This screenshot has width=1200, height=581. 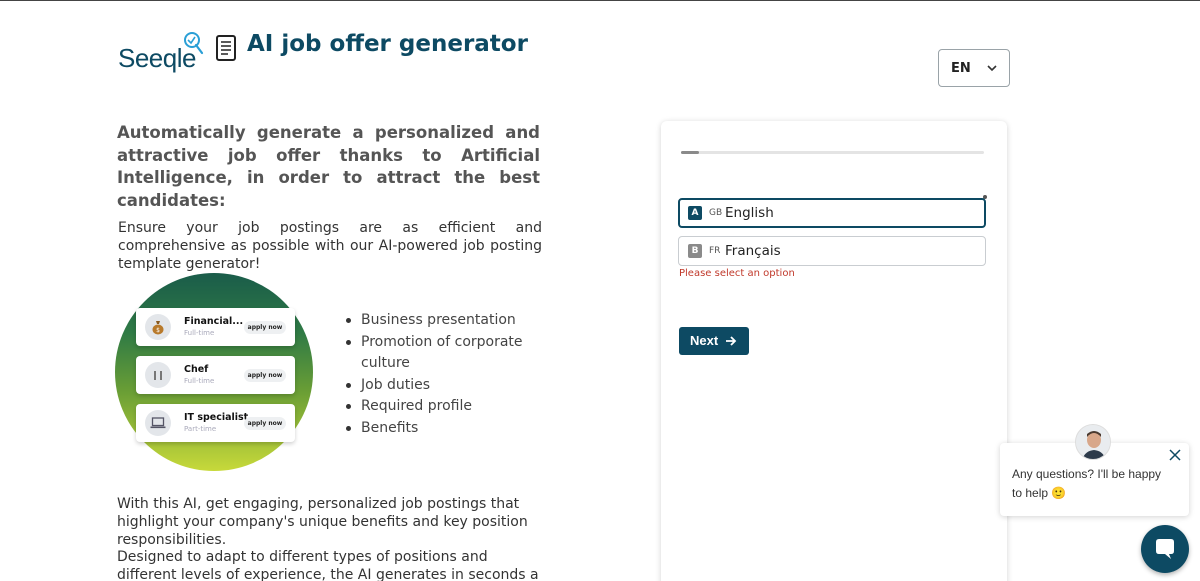 What do you see at coordinates (690, 152) in the screenshot?
I see `progress-fill` at bounding box center [690, 152].